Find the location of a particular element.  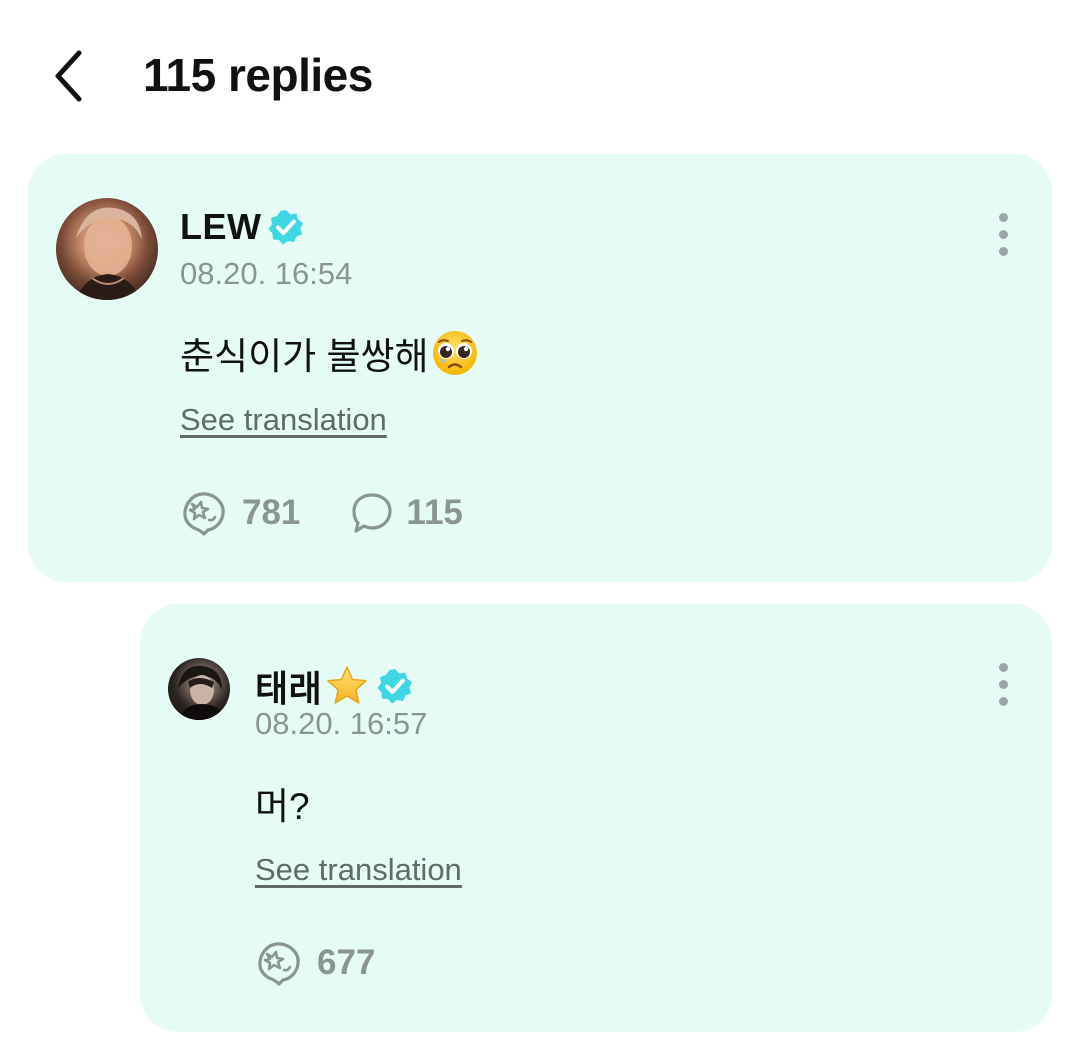

page-title: 115 replies is located at coordinates (258, 75).